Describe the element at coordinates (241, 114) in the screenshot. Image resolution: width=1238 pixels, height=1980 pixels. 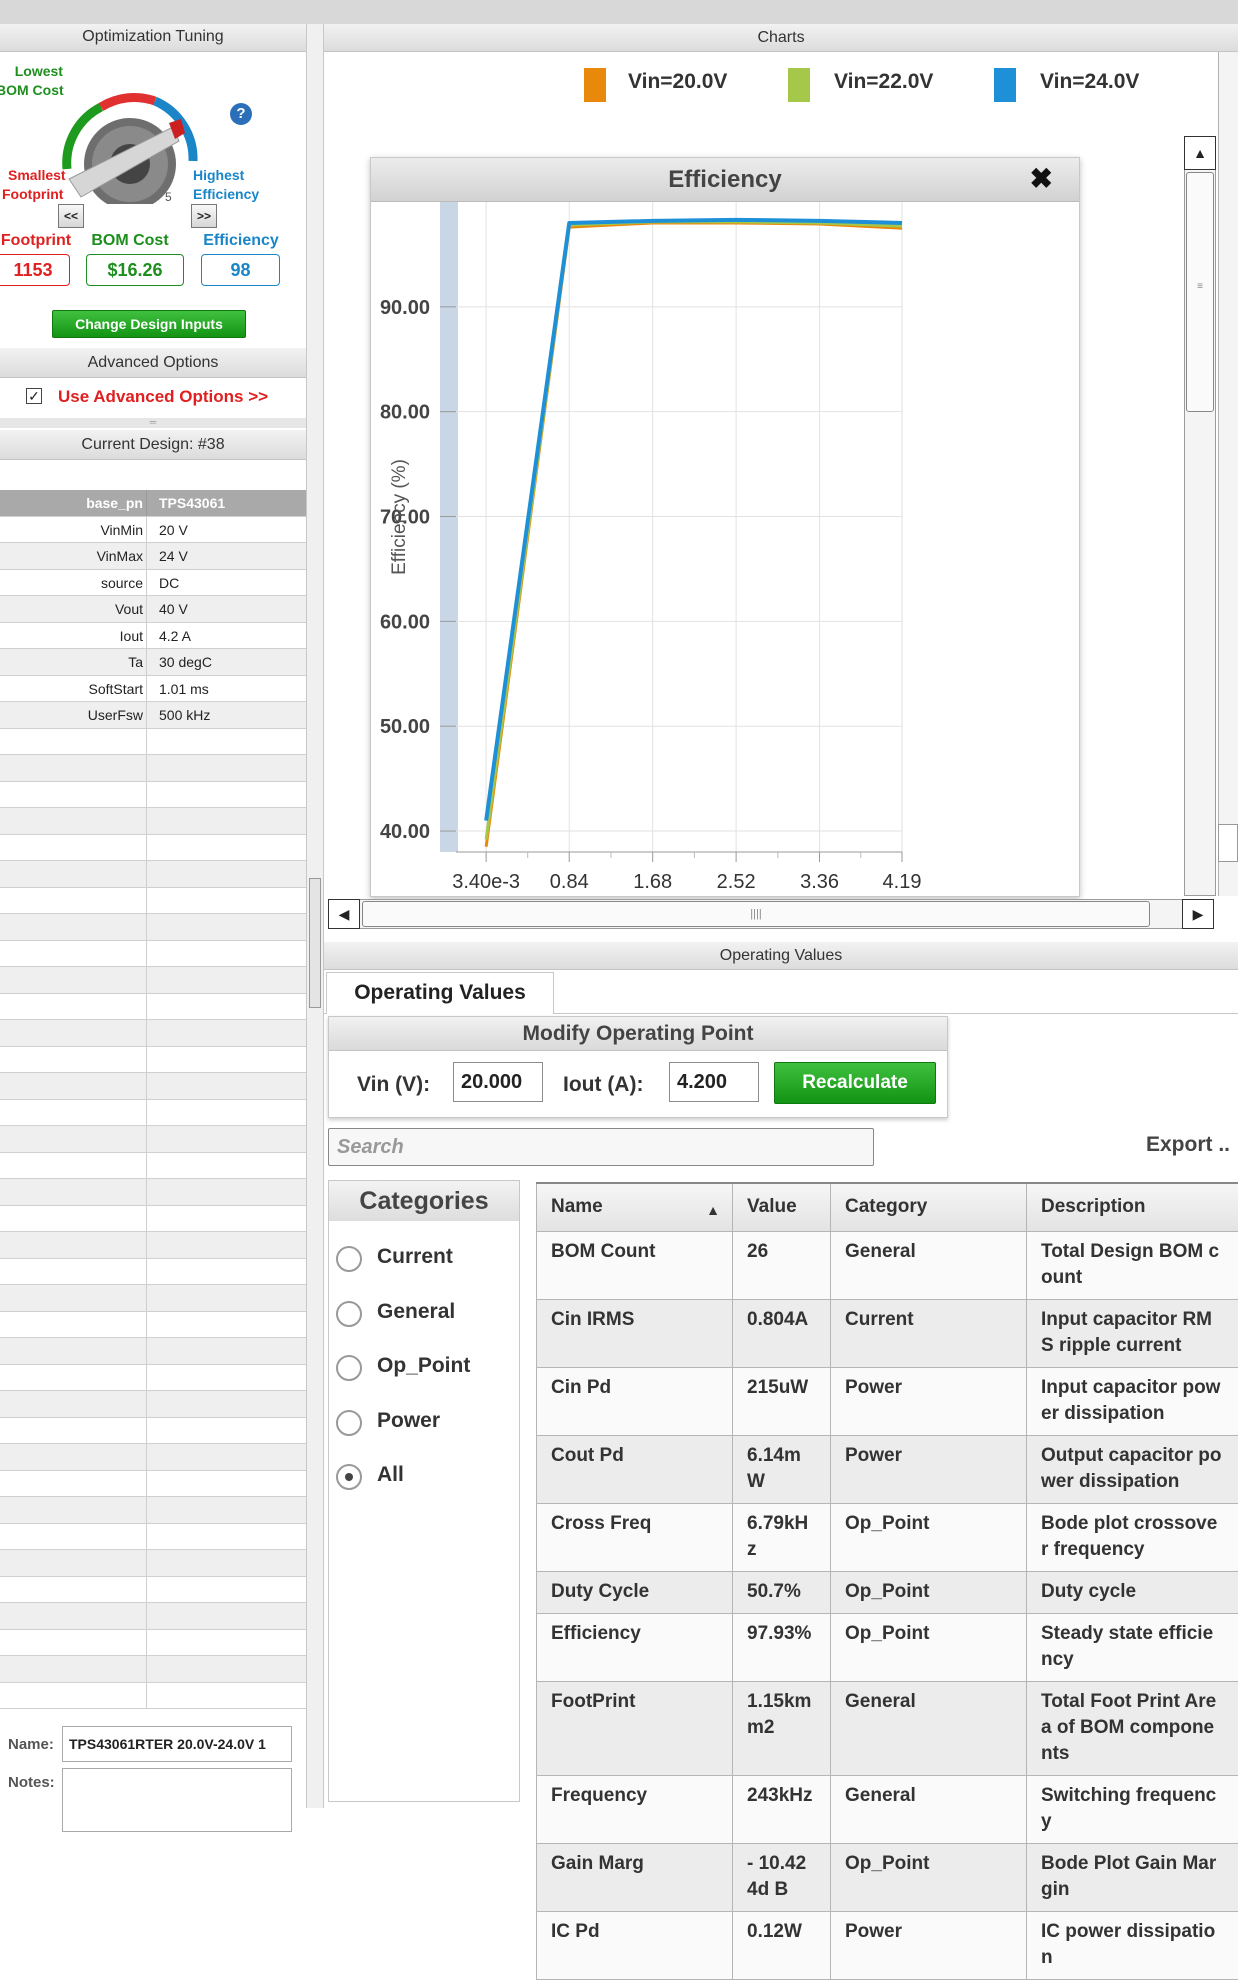
I see `question-icon: ?` at that location.